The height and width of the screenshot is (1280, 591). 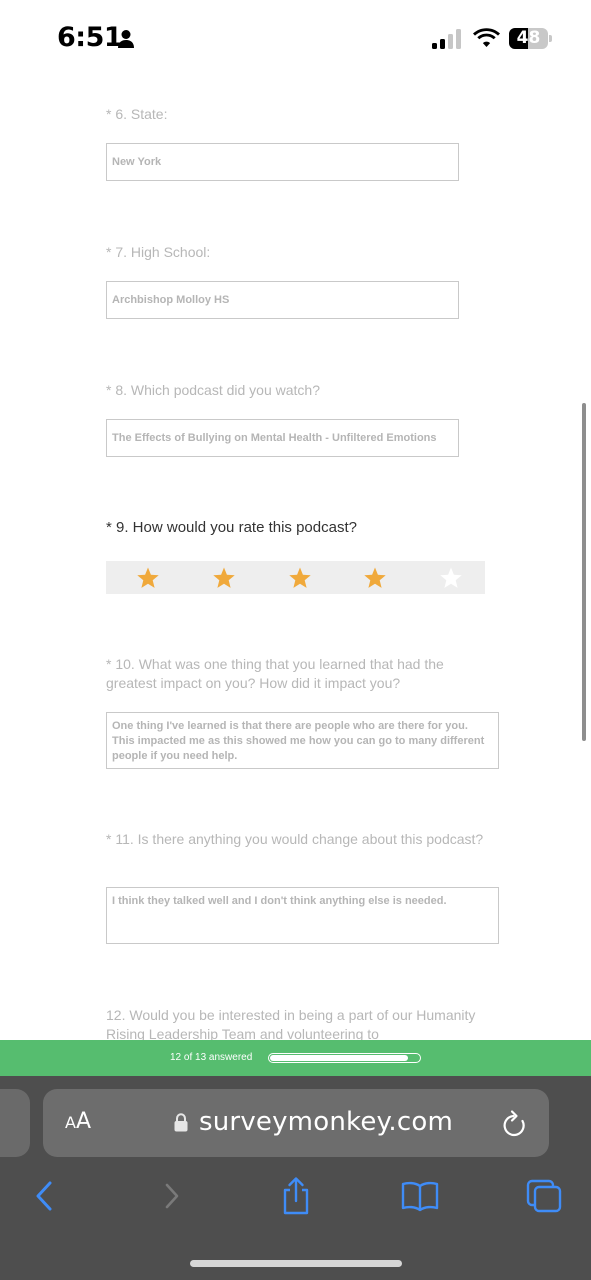 What do you see at coordinates (126, 39) in the screenshot?
I see `person-icon` at bounding box center [126, 39].